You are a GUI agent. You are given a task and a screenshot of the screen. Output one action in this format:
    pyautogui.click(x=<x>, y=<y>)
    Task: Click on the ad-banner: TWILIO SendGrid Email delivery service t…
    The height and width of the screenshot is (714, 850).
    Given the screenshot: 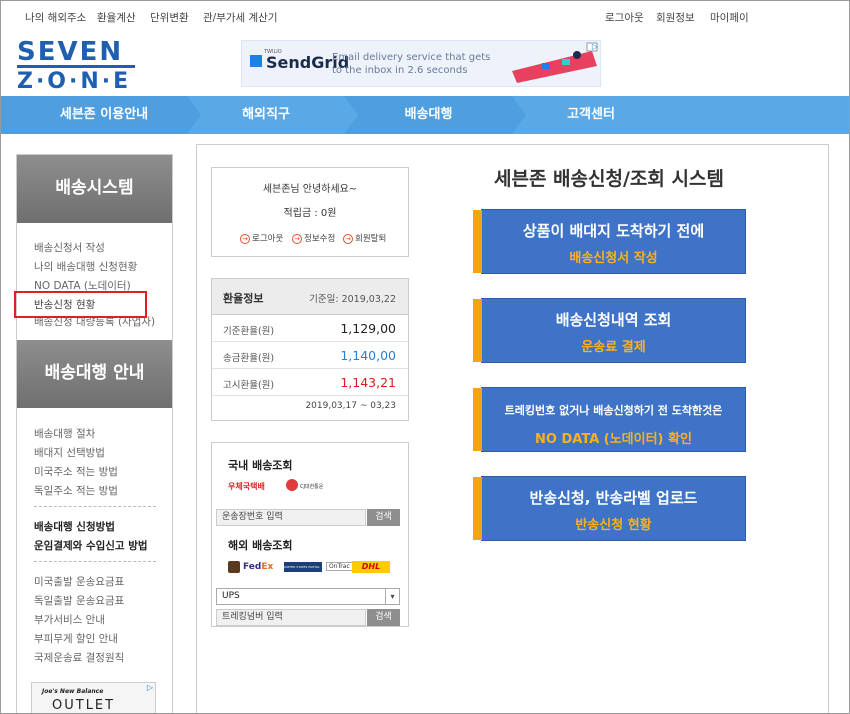 What is the action you would take?
    pyautogui.click(x=421, y=63)
    